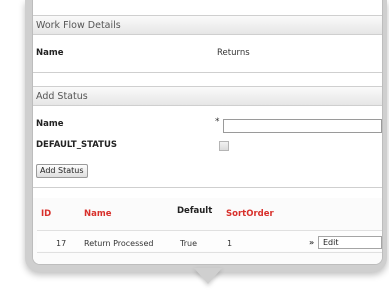 The image size is (389, 296). I want to click on add-status-header: Add Status, so click(207, 96).